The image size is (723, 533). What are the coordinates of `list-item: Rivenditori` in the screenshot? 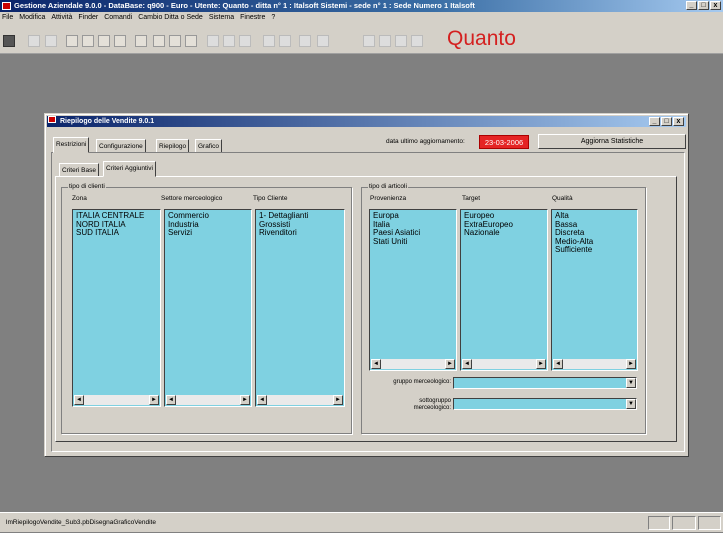 It's located at (300, 233).